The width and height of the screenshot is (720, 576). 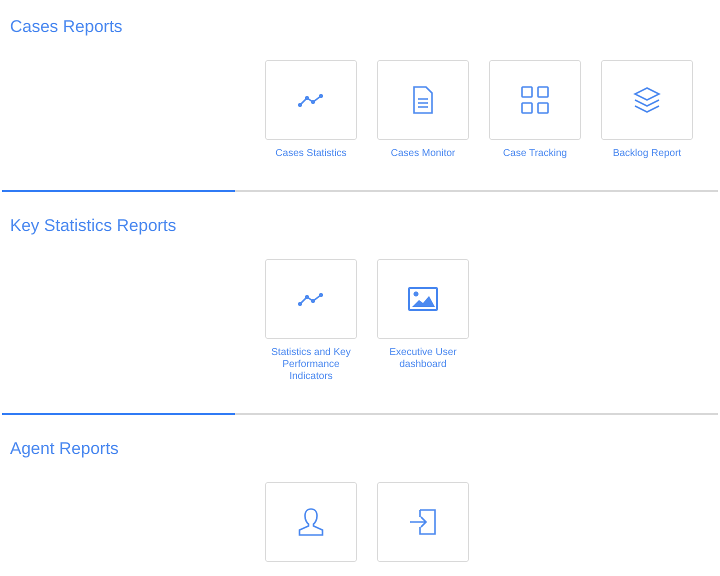 I want to click on report-link: Cases Monitor, so click(x=423, y=154).